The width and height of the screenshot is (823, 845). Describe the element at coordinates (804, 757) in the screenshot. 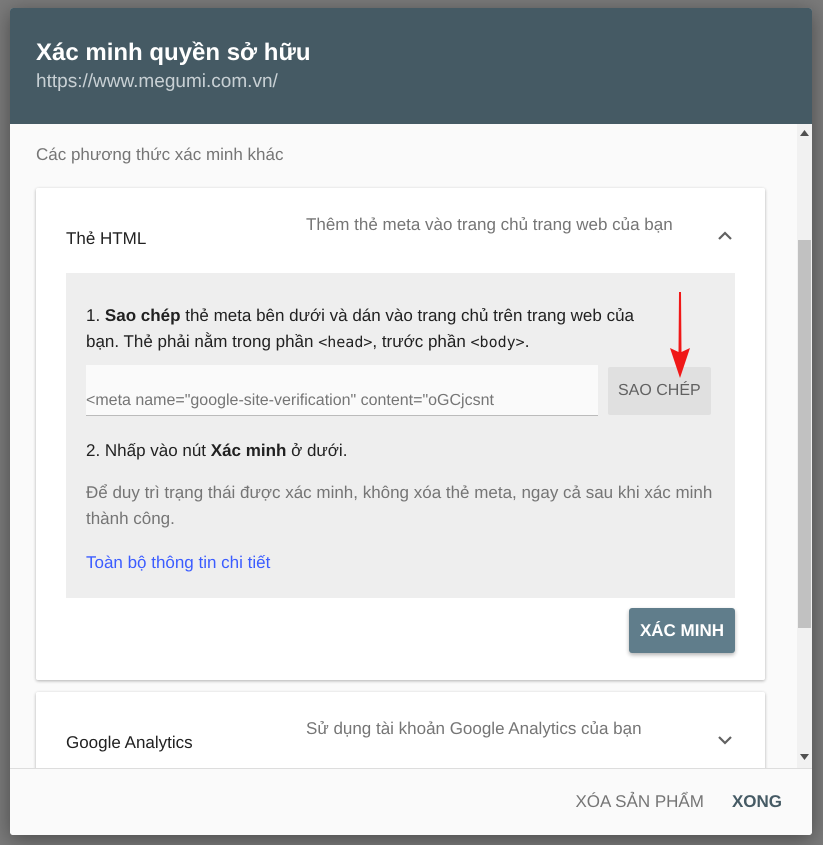

I see `scroll-down-icon` at that location.